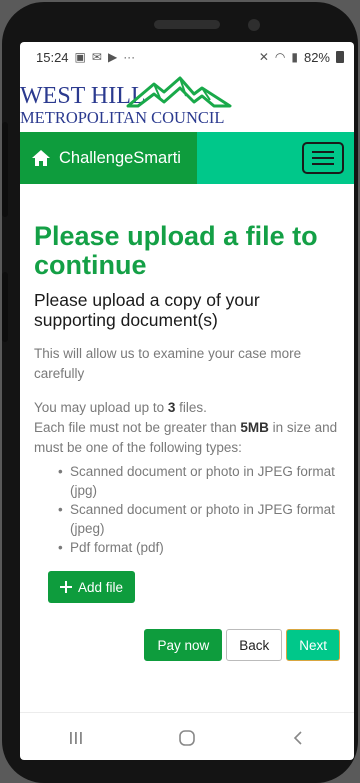  What do you see at coordinates (187, 57) in the screenshot?
I see `status-bar: 15:24 ▣ ✉ ▶ ··· ✕ ◠ ▮ 82%` at bounding box center [187, 57].